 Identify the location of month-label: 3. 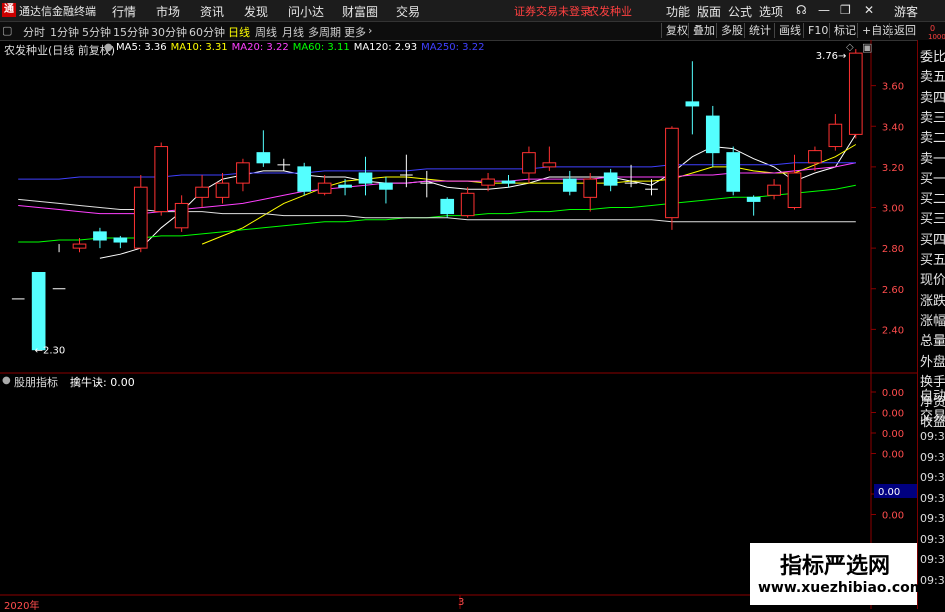
(461, 602).